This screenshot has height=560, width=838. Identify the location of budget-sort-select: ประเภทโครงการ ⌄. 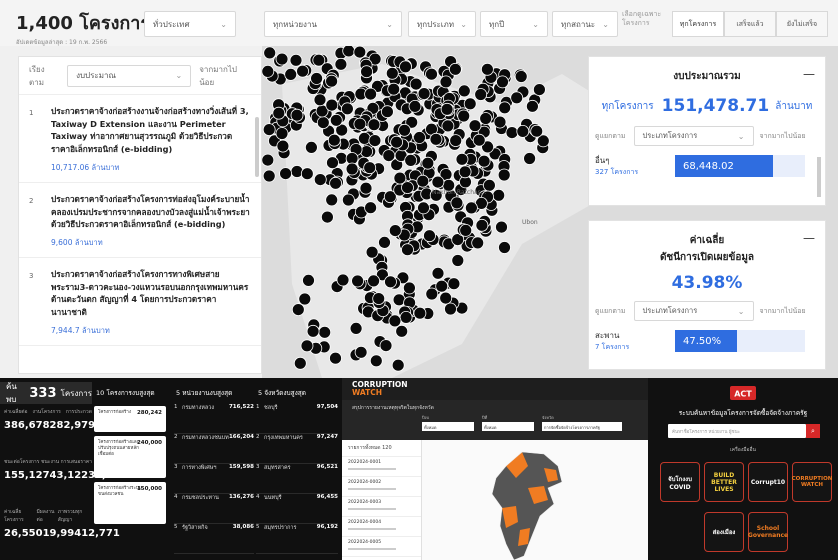
(693, 136).